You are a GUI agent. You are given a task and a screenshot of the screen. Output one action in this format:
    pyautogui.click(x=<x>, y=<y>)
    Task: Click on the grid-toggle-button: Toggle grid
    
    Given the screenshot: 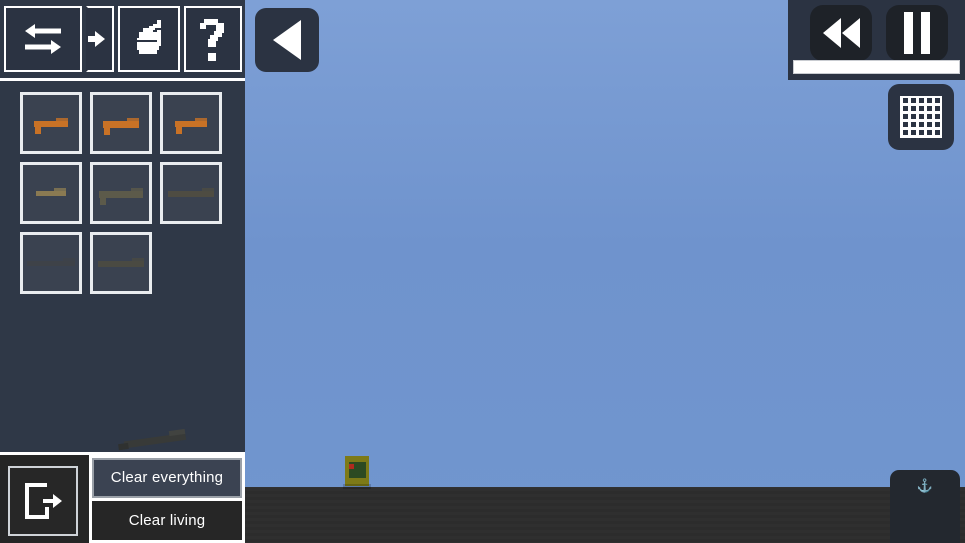 What is the action you would take?
    pyautogui.click(x=921, y=117)
    